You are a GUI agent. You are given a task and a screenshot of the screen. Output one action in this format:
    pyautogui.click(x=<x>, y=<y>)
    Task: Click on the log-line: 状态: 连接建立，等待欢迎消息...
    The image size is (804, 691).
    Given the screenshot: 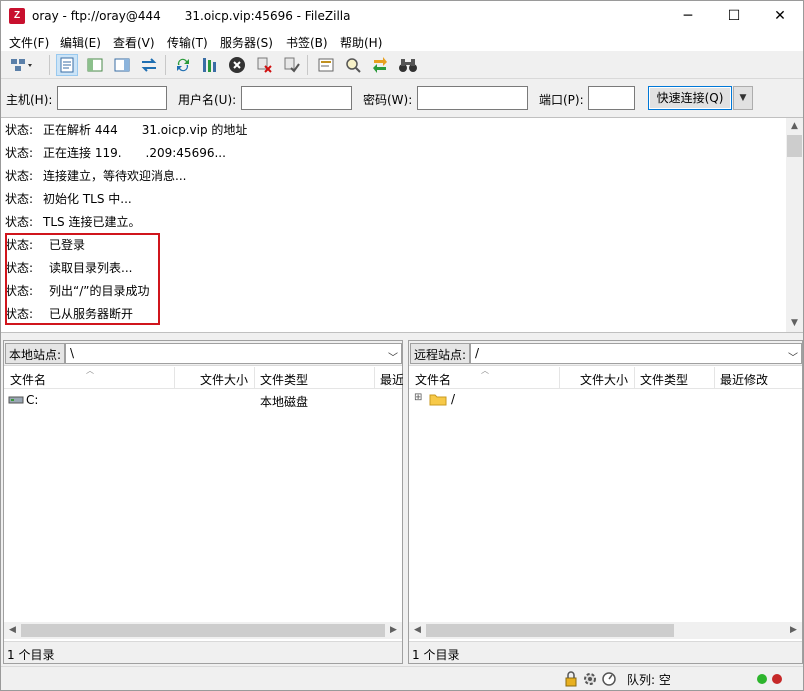 What is the action you would take?
    pyautogui.click(x=96, y=176)
    